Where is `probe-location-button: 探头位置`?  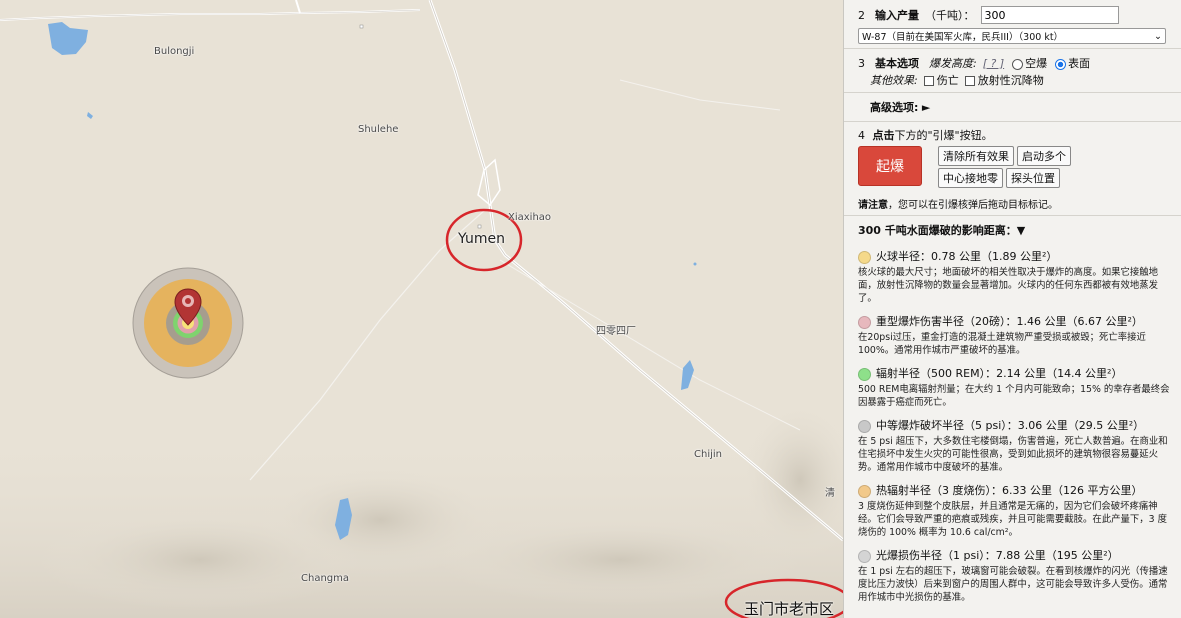 probe-location-button: 探头位置 is located at coordinates (1033, 178).